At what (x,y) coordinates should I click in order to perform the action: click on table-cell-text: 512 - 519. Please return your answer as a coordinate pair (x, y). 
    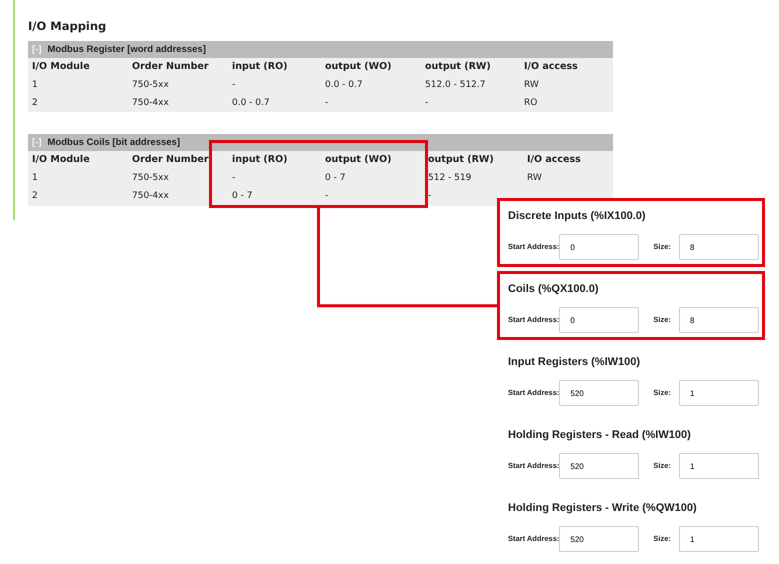
    Looking at the image, I should click on (450, 178).